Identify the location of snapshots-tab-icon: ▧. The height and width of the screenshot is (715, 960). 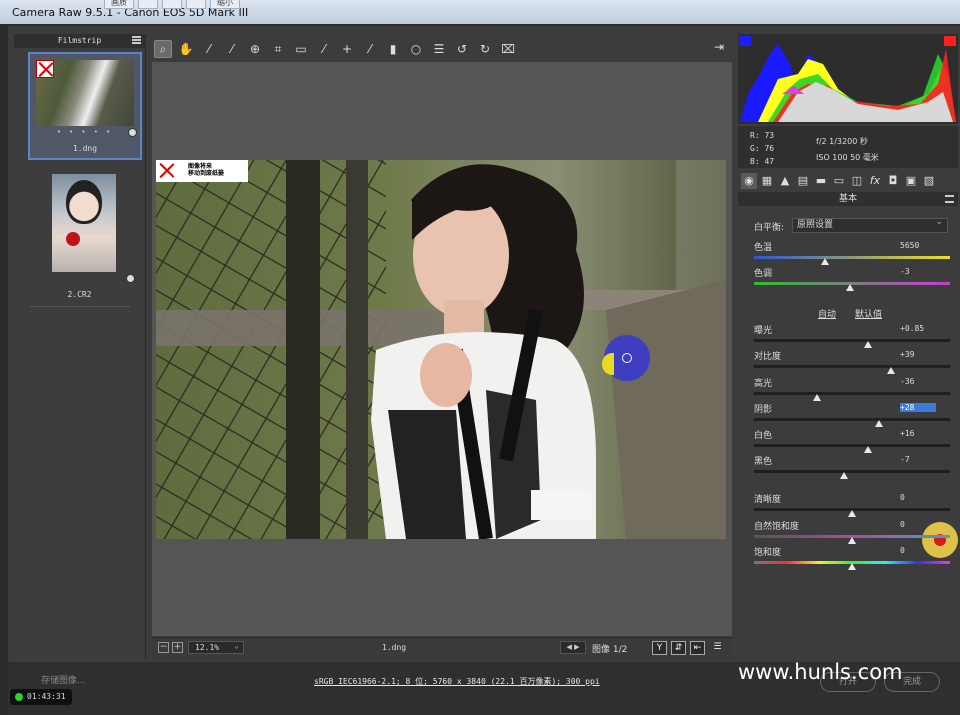
(929, 181).